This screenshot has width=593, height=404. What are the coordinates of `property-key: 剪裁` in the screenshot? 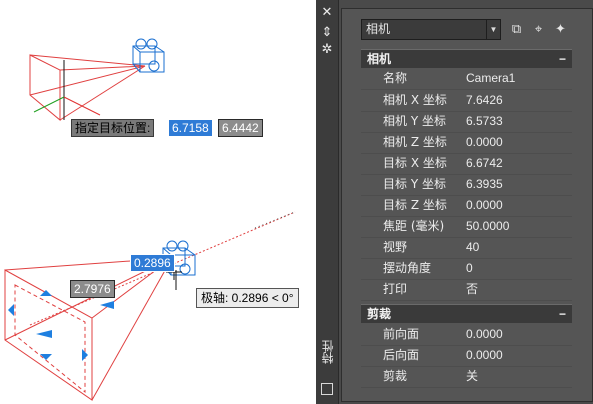 It's located at (395, 376).